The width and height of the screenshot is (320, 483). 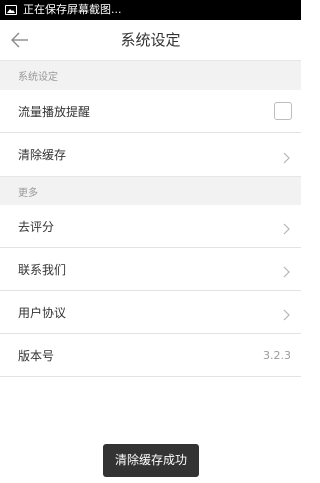 What do you see at coordinates (42, 312) in the screenshot?
I see `row-label: 用户协议` at bounding box center [42, 312].